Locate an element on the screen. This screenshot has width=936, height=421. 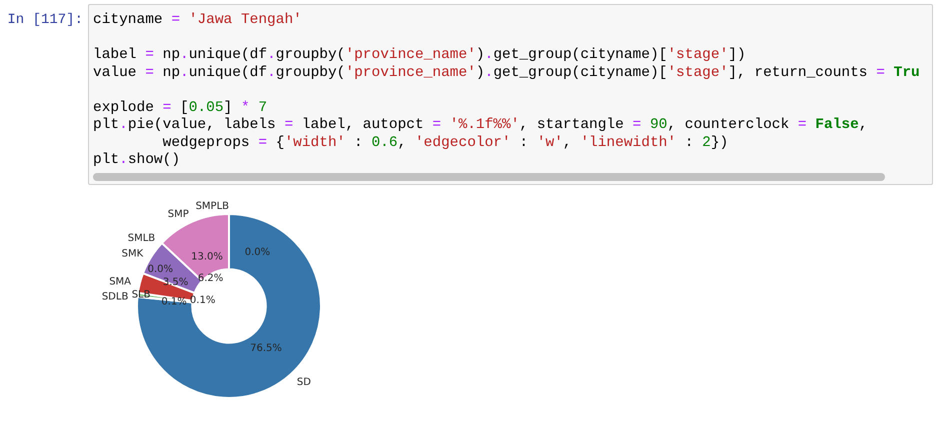
category-label: SMP is located at coordinates (178, 214).